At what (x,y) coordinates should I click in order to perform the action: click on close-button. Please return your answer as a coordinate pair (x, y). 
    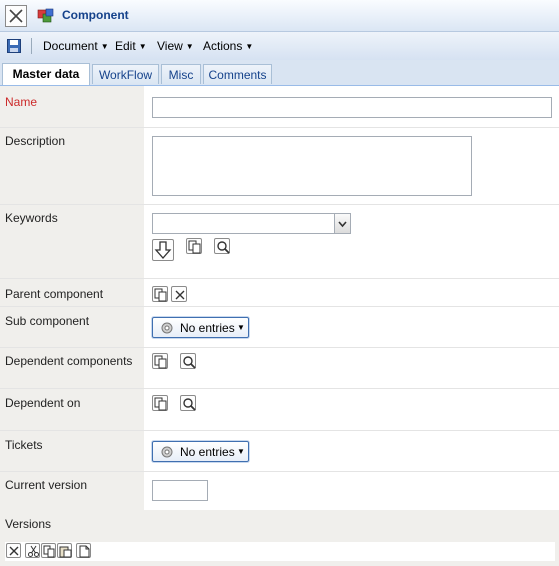
    Looking at the image, I should click on (16, 16).